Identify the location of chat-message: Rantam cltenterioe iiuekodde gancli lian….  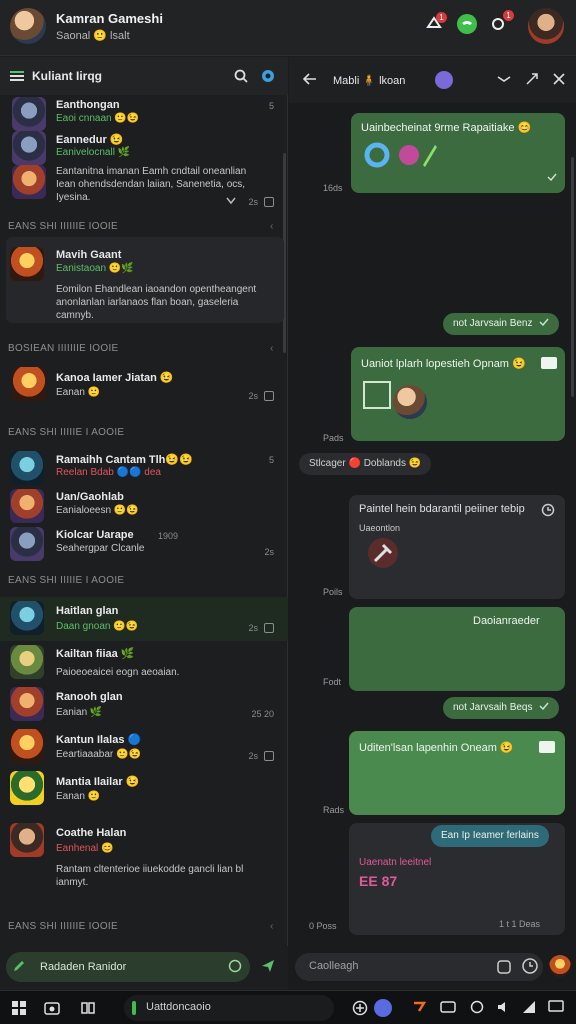
(150, 876).